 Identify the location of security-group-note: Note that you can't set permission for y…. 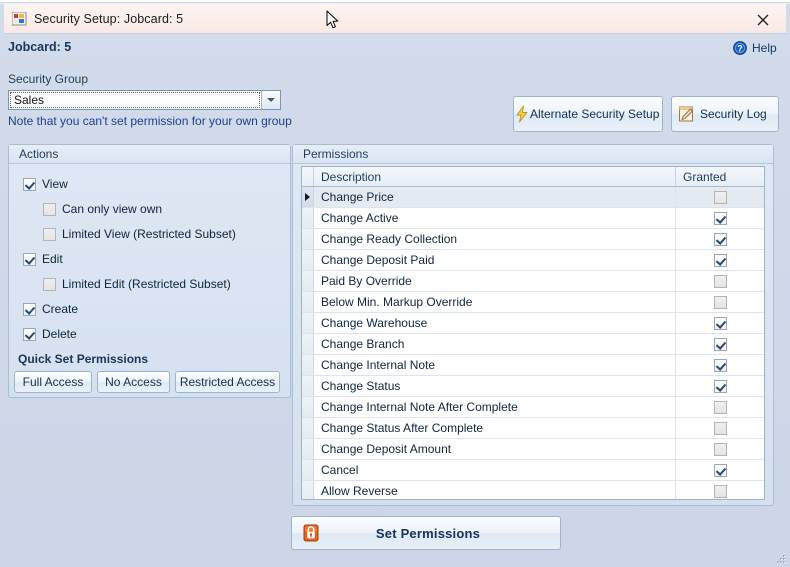
(150, 121).